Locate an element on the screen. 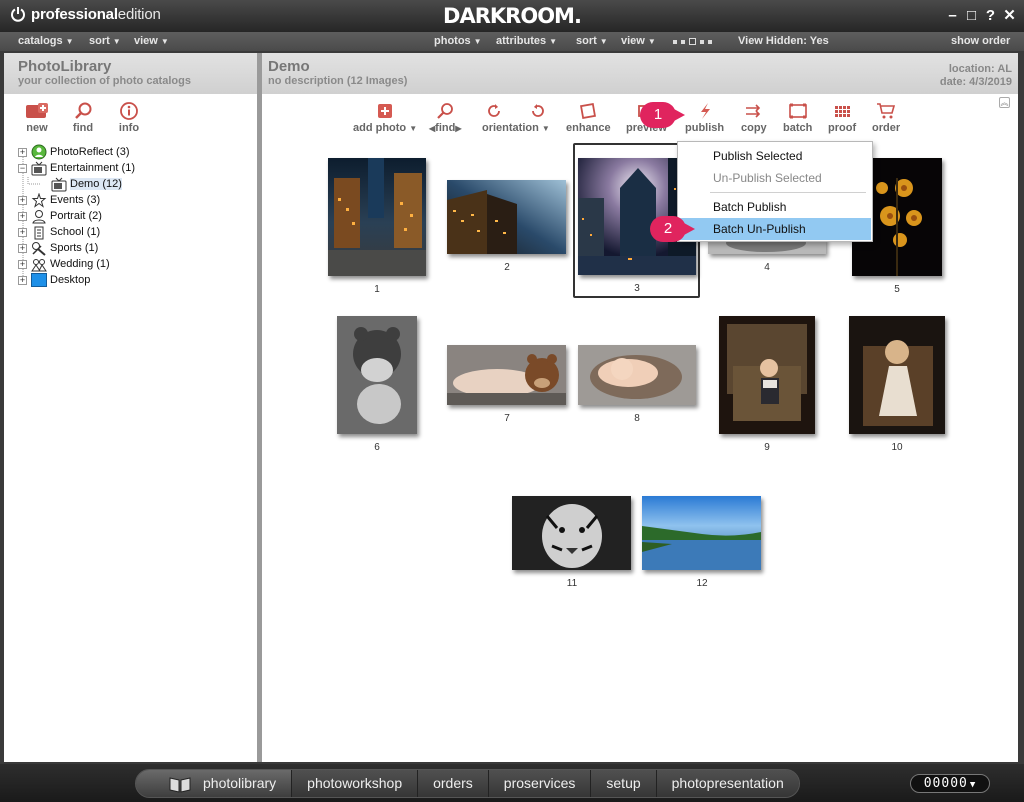  menu-sort-library: sort ▼ is located at coordinates (105, 41).